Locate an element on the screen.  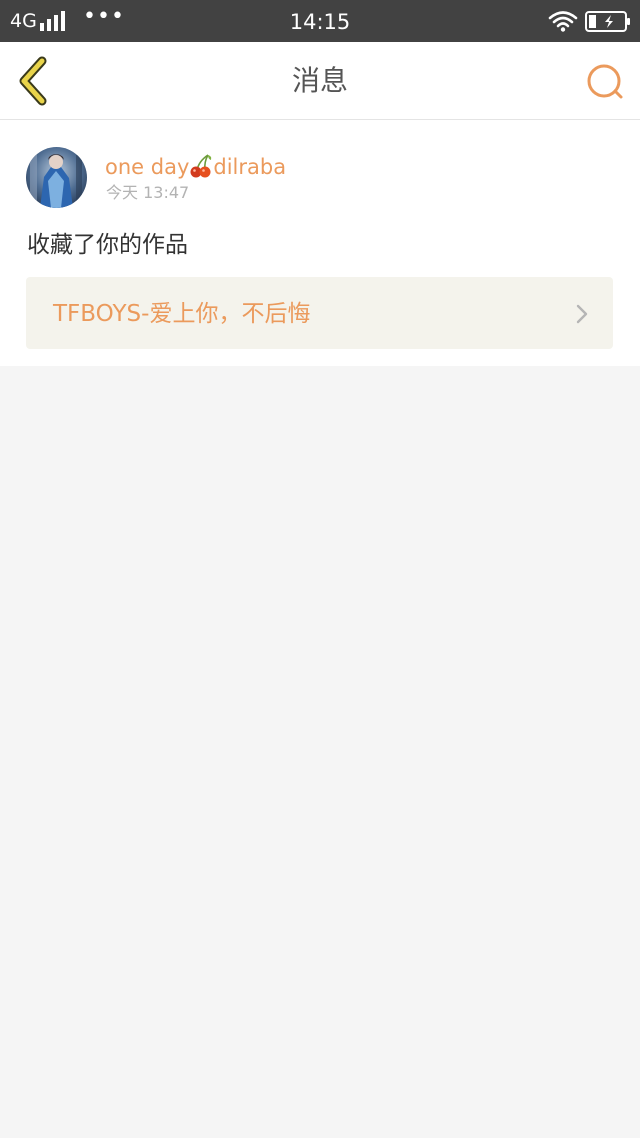
username-suffix: dilraba is located at coordinates (250, 167).